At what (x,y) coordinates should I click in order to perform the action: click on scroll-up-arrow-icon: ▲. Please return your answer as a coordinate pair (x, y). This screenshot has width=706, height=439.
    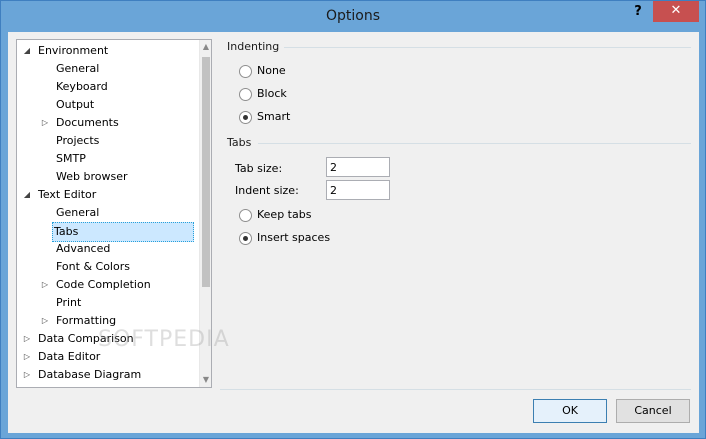
    Looking at the image, I should click on (205, 47).